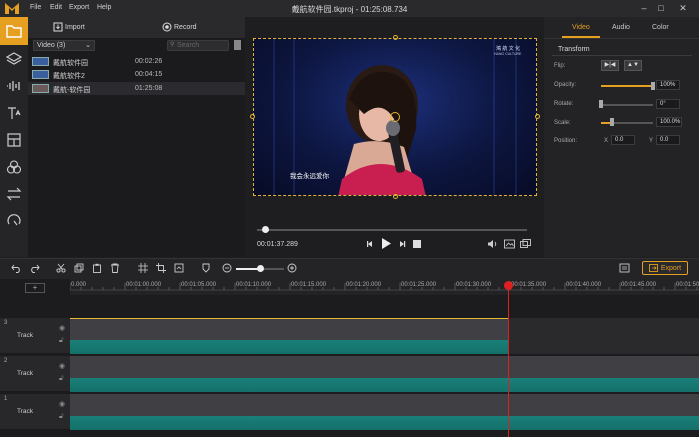 This screenshot has width=699, height=437. I want to click on snapshot-icon, so click(509, 244).